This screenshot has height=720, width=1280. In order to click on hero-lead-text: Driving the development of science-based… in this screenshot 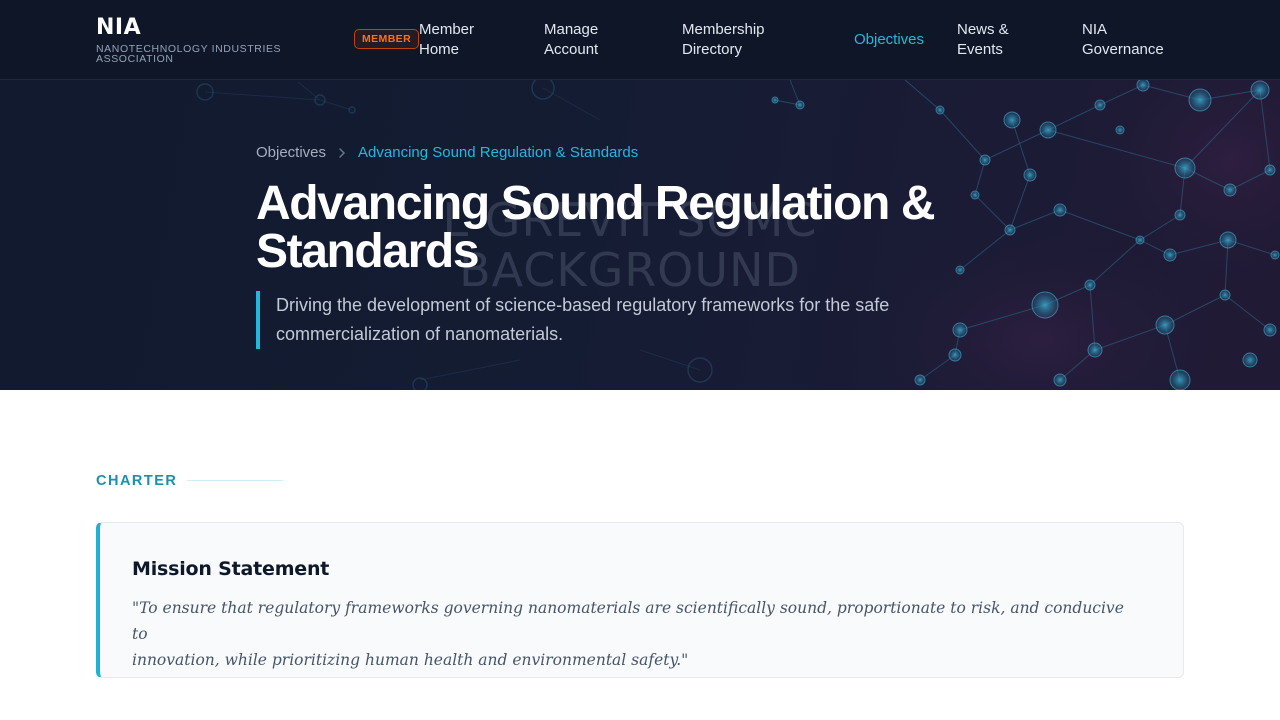, I will do `click(606, 320)`.